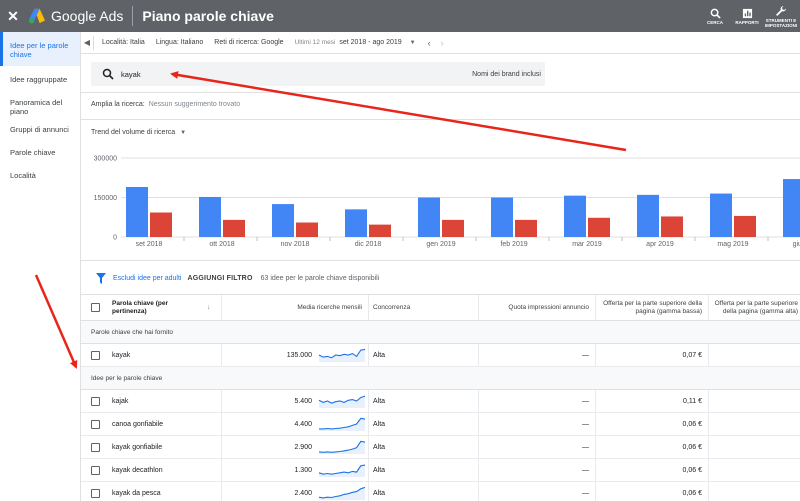 The width and height of the screenshot is (800, 501). What do you see at coordinates (370, 42) in the screenshot?
I see `period-value: set 2018 - ago 2019` at bounding box center [370, 42].